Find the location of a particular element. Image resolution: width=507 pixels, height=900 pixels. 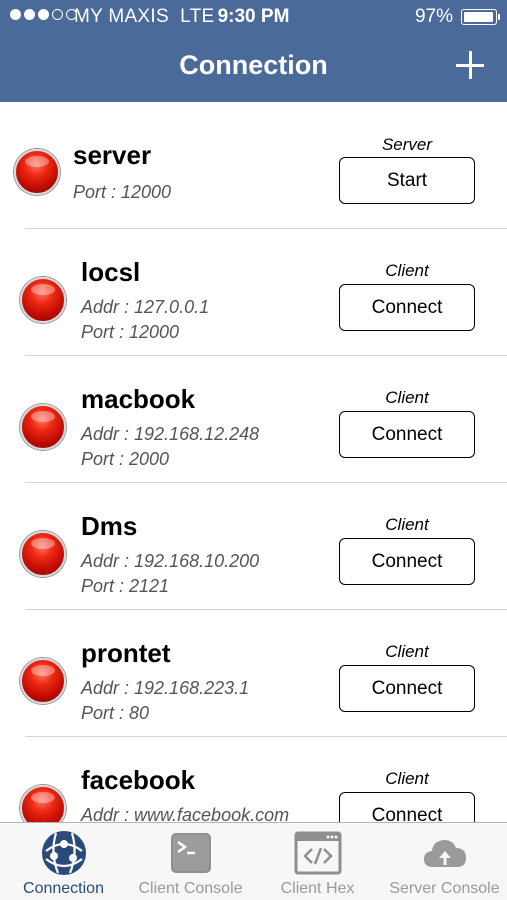

connection-address: Addr : 127.0.0.1 is located at coordinates (145, 307).